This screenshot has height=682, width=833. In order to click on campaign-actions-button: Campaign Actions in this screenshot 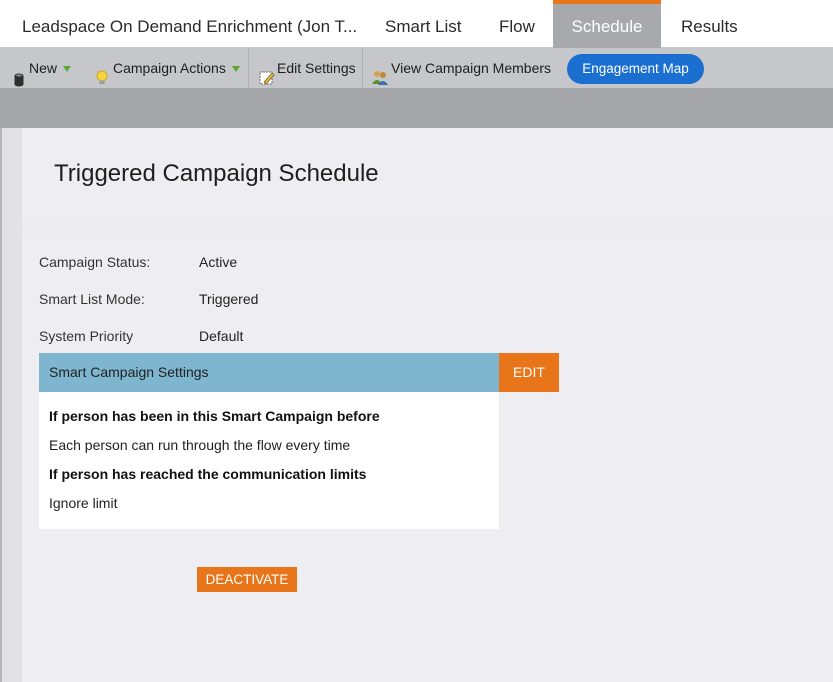, I will do `click(168, 68)`.